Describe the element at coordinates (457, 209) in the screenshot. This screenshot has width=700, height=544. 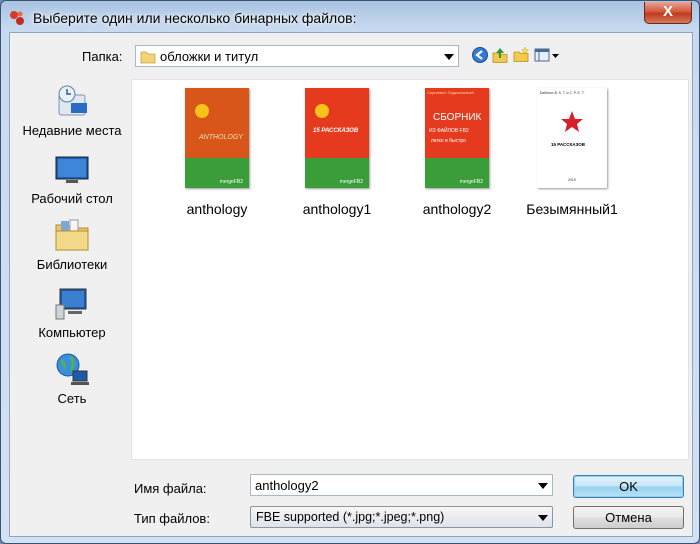
I see `file-name: anthology2` at that location.